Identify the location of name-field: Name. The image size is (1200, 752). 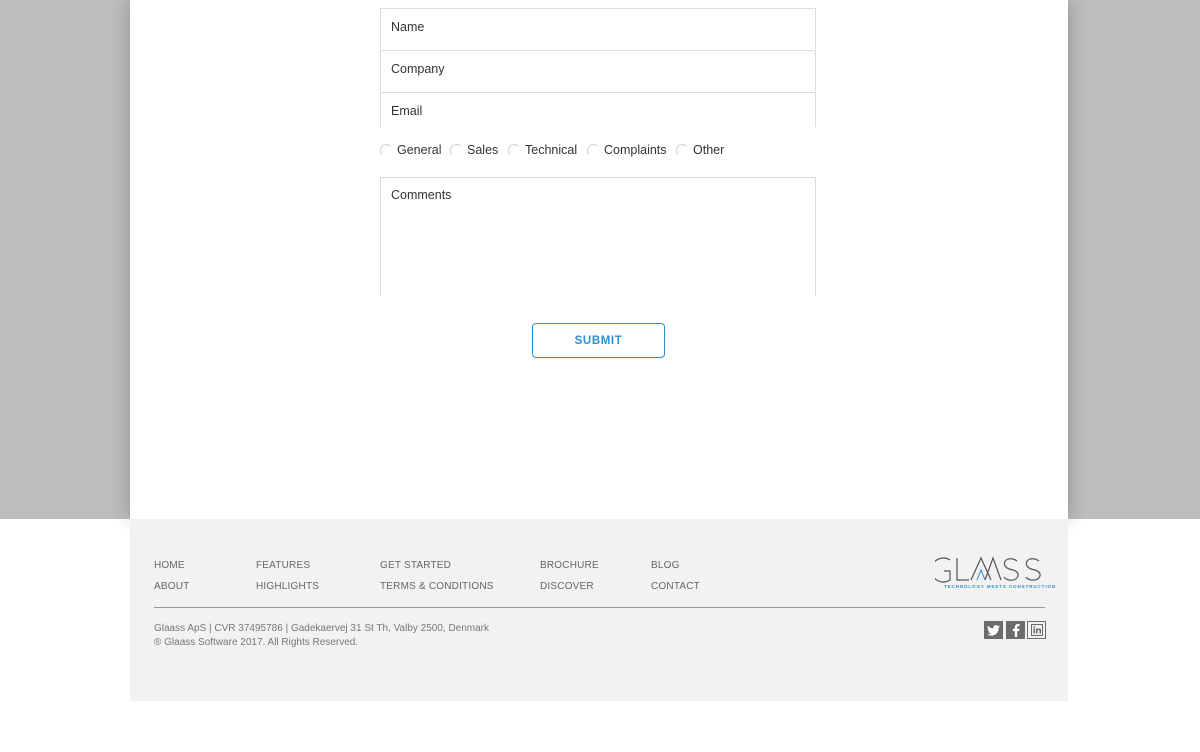
(598, 28).